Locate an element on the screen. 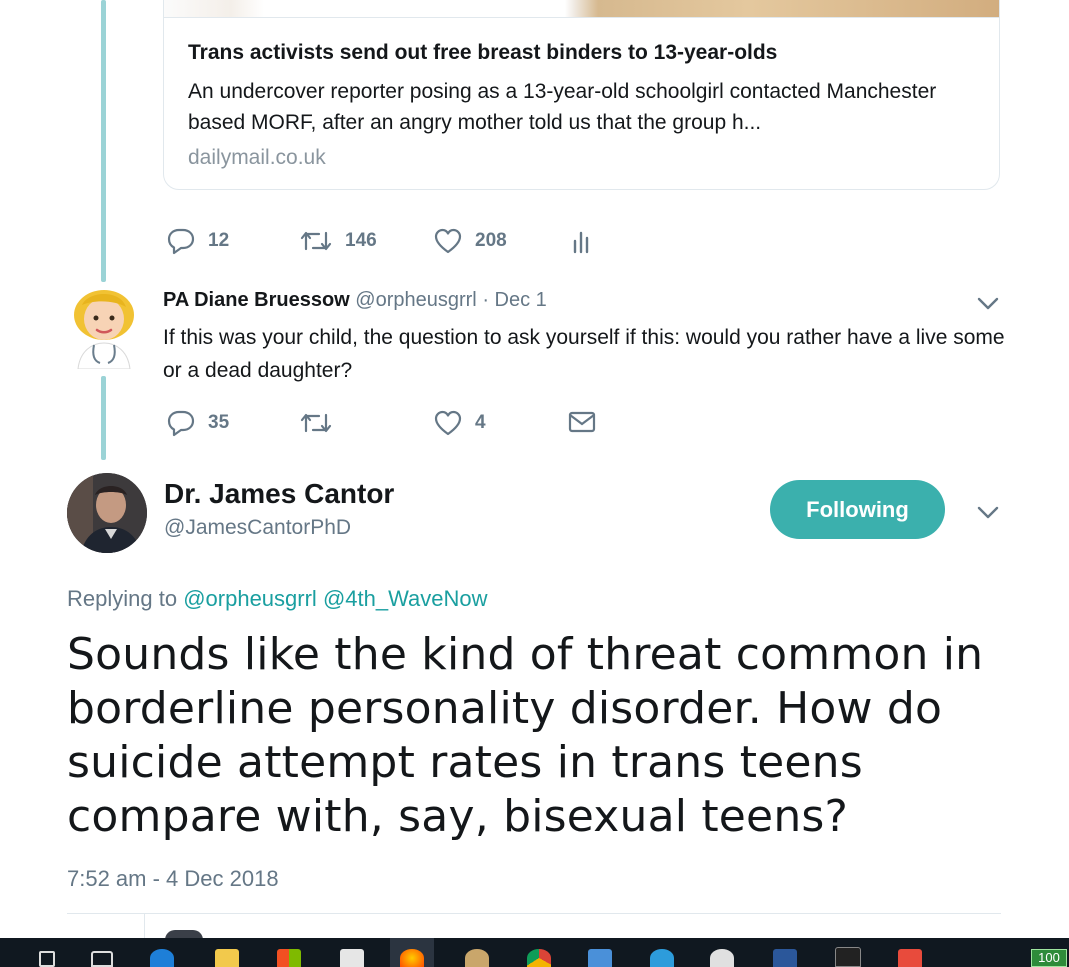 Image resolution: width=1069 pixels, height=967 pixels. analytics-action is located at coordinates (582, 242).